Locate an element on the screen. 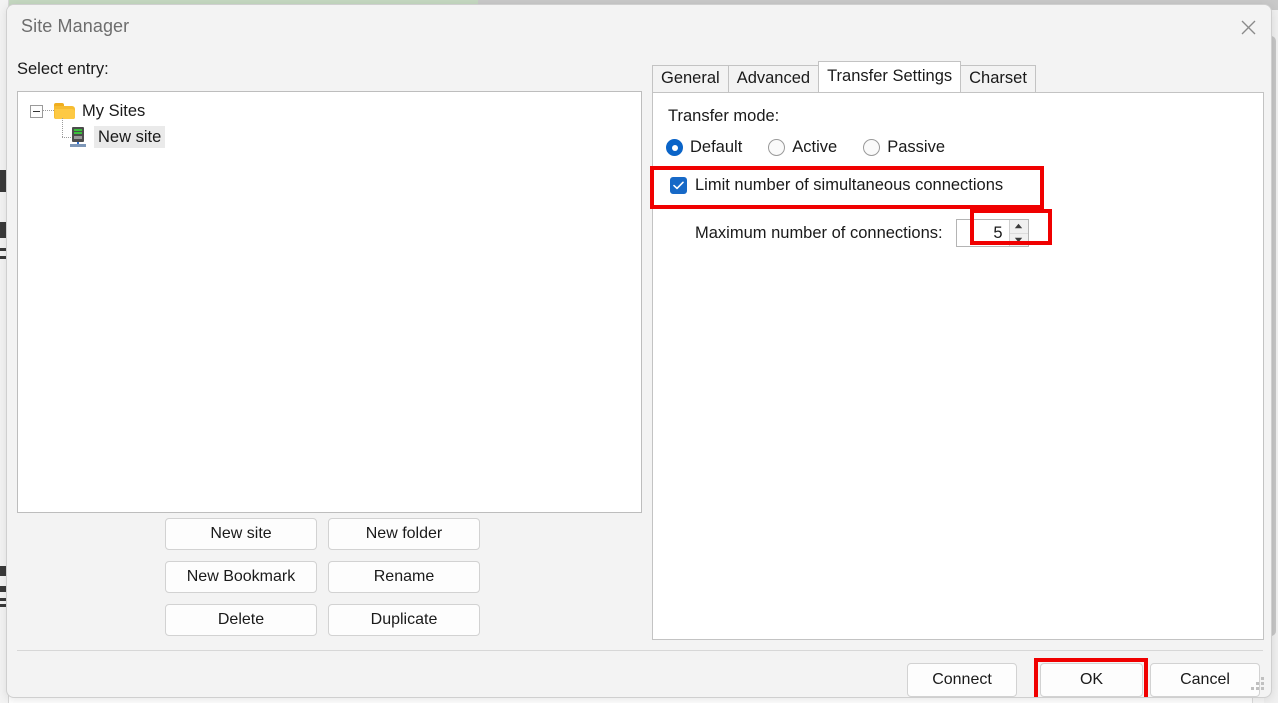  transfer-mode-label: Transfer mode: is located at coordinates (724, 116).